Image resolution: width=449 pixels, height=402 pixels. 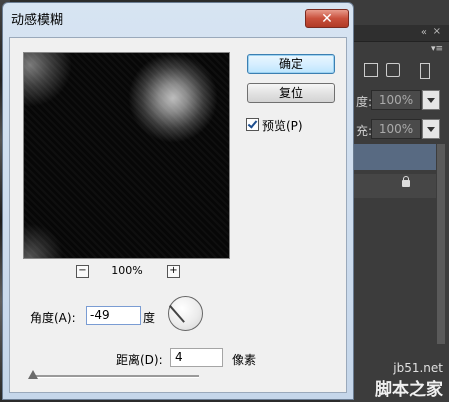 What do you see at coordinates (437, 49) in the screenshot?
I see `panel-menu-icon: ▾≡` at bounding box center [437, 49].